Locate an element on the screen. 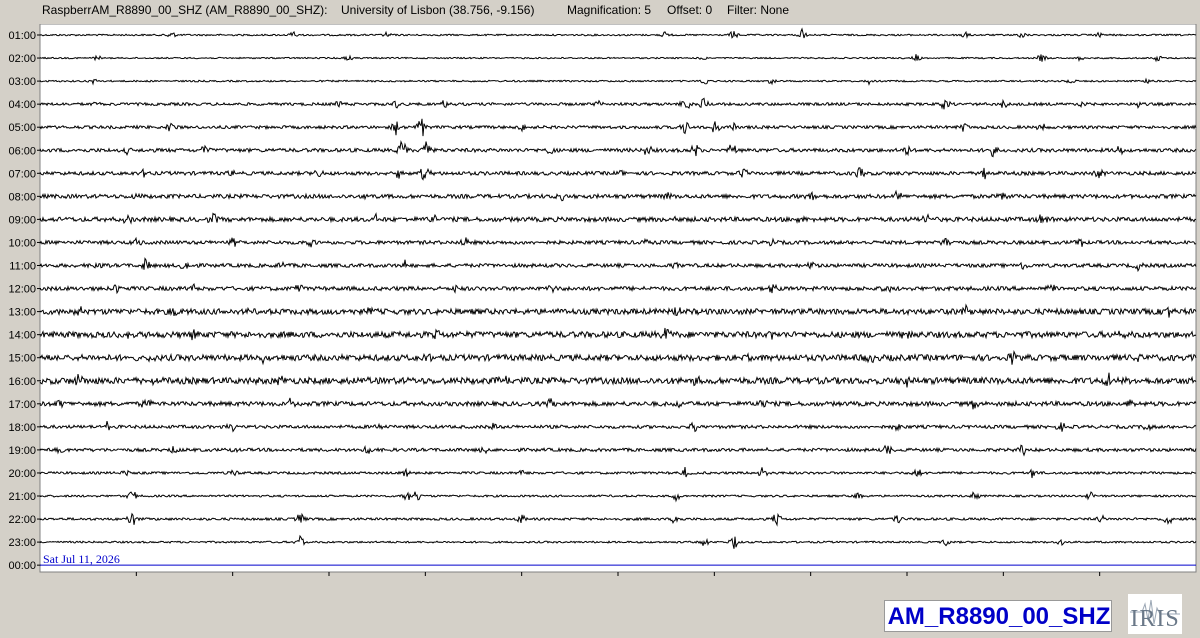 This screenshot has height=638, width=1200. row-time-label: 22:00 is located at coordinates (22, 520).